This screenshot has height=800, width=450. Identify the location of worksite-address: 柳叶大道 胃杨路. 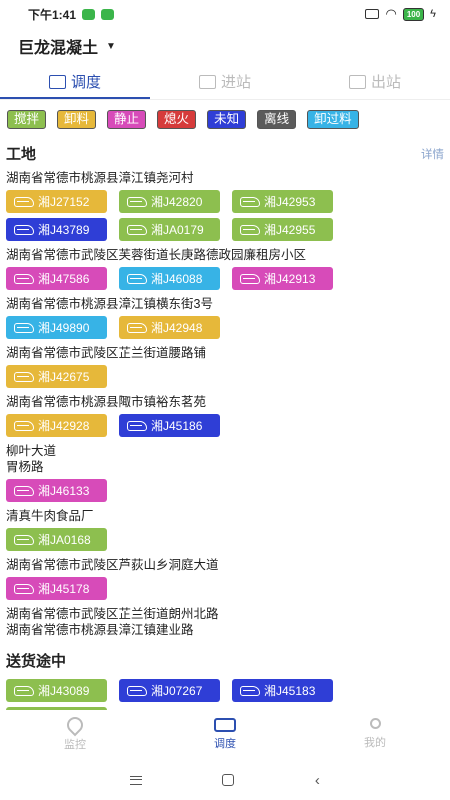
(225, 459).